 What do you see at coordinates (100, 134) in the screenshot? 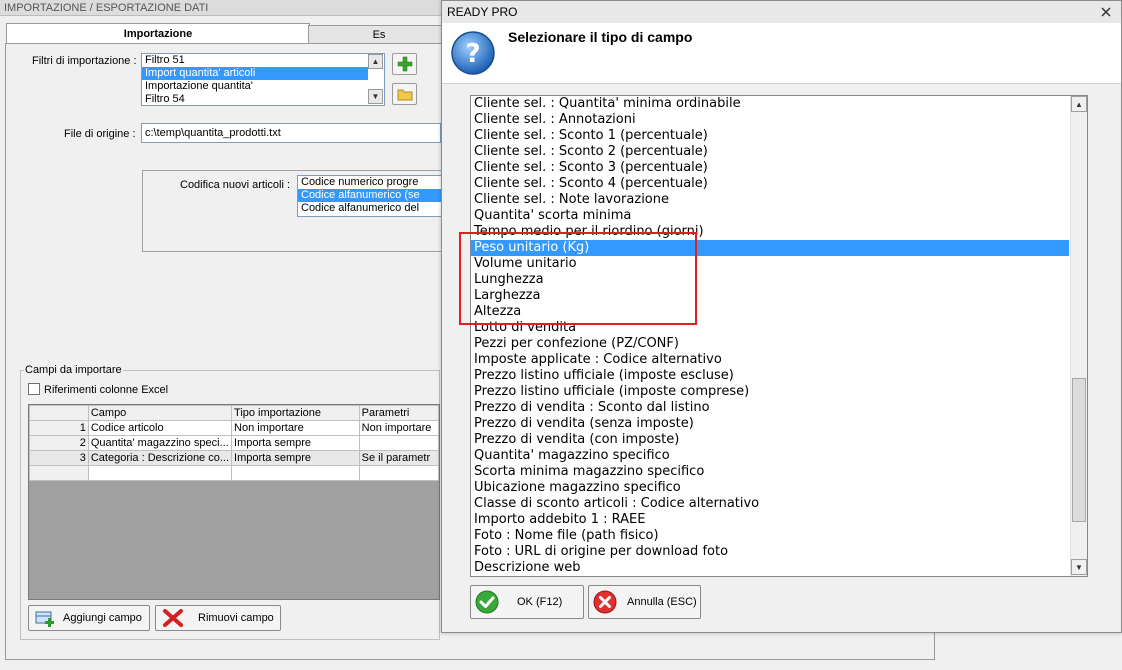
I see `file-label: File di origine :` at bounding box center [100, 134].